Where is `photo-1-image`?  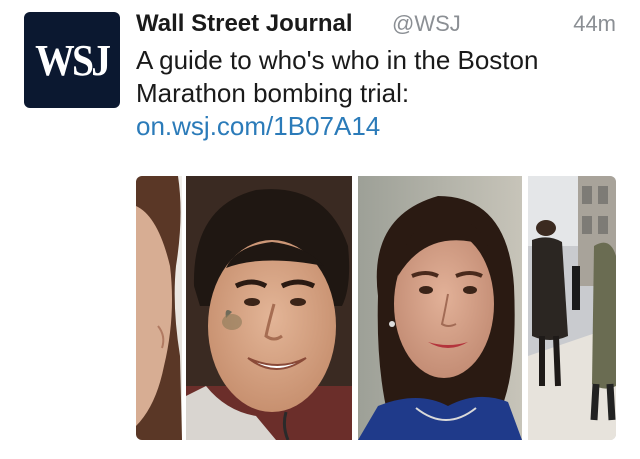 photo-1-image is located at coordinates (159, 308).